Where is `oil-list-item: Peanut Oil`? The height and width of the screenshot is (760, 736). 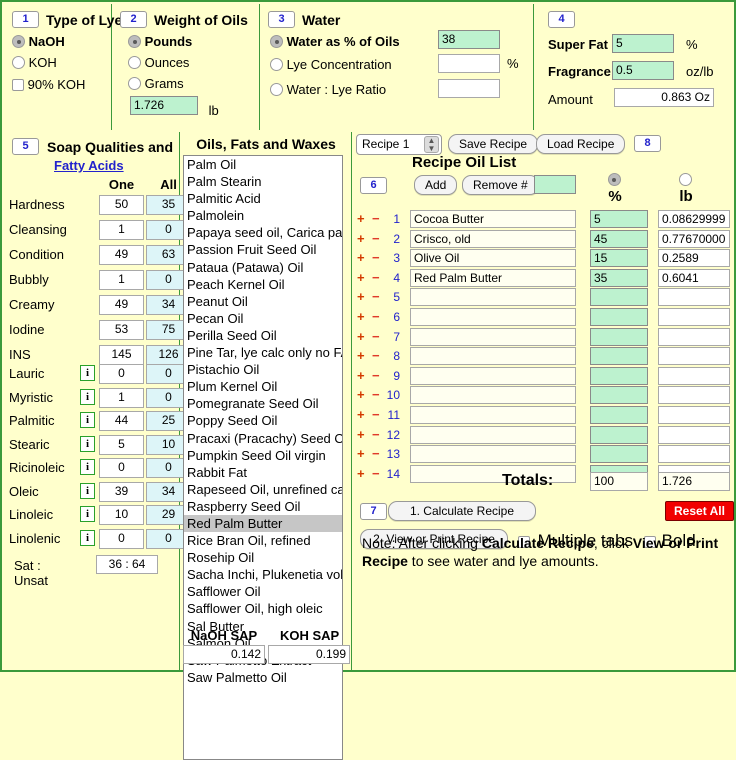 oil-list-item: Peanut Oil is located at coordinates (263, 301).